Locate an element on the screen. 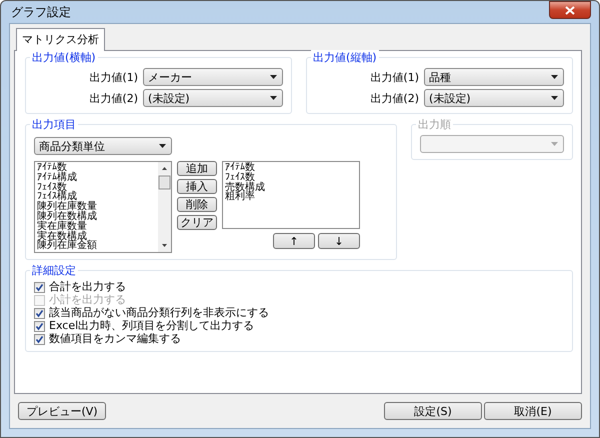 This screenshot has height=438, width=600. group-title: 詳細設定 is located at coordinates (54, 270).